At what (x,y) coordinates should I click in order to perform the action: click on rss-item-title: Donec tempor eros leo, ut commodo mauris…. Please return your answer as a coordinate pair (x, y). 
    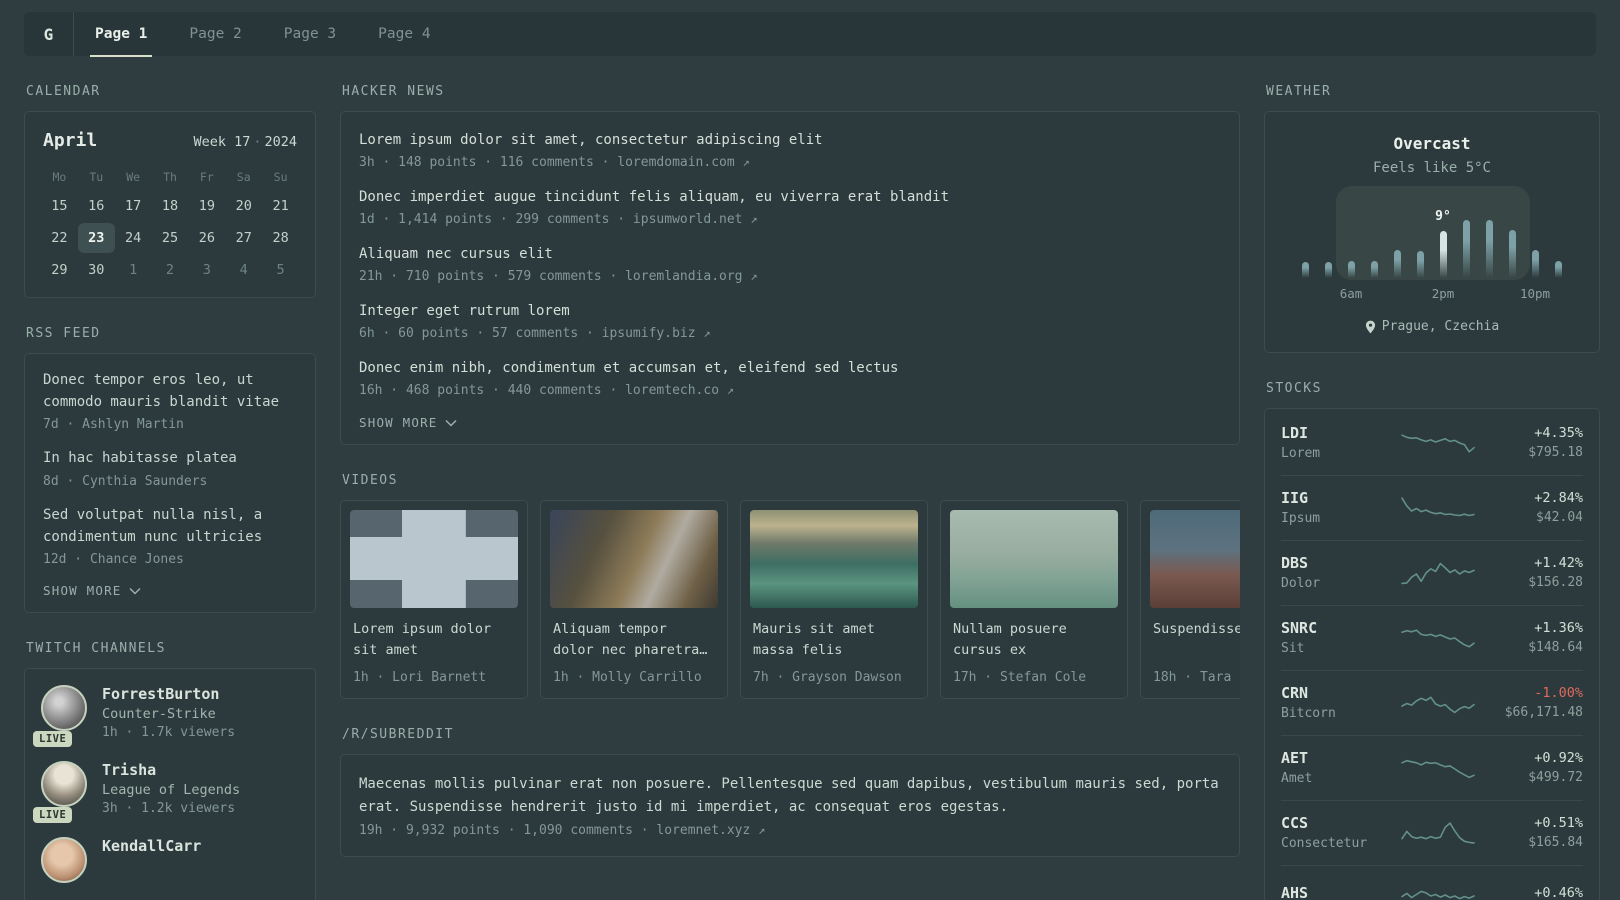
    Looking at the image, I should click on (170, 391).